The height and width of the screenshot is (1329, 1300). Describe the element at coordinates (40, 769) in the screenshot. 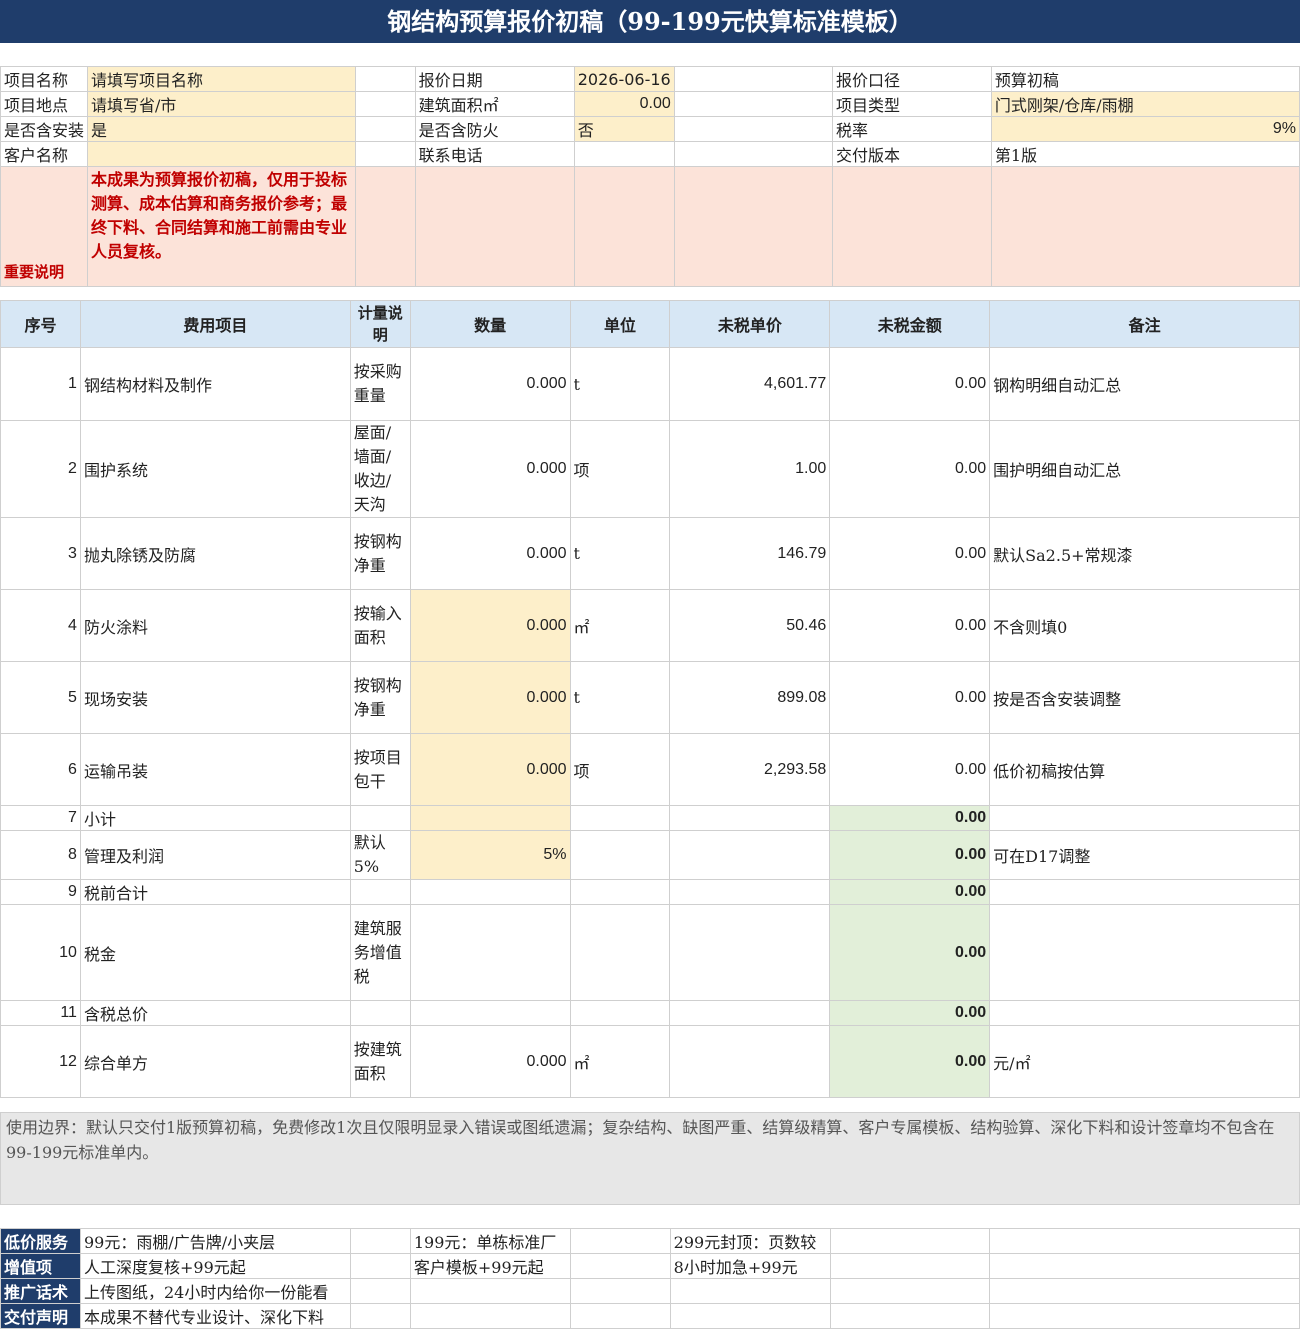

I see `row-number: 6` at that location.